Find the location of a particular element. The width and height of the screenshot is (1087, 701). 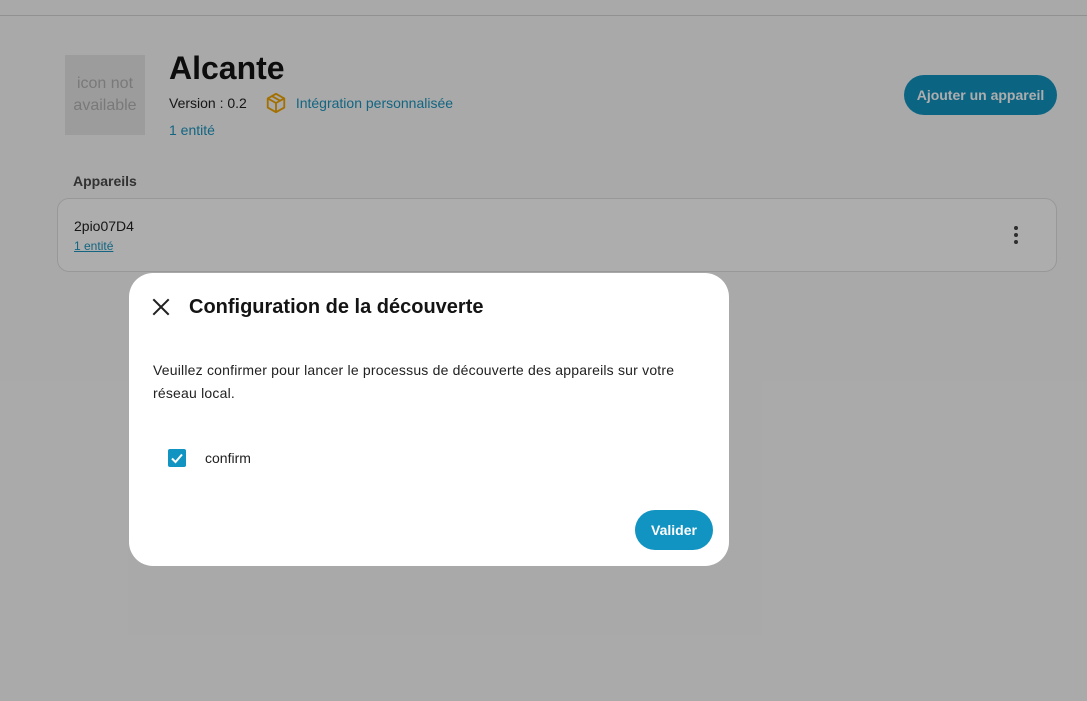

dialog-title: Configuration de la découverte is located at coordinates (336, 307).